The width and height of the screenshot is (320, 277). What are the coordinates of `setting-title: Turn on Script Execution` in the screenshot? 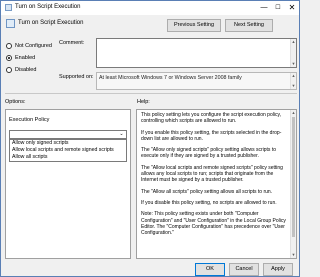 It's located at (51, 23).